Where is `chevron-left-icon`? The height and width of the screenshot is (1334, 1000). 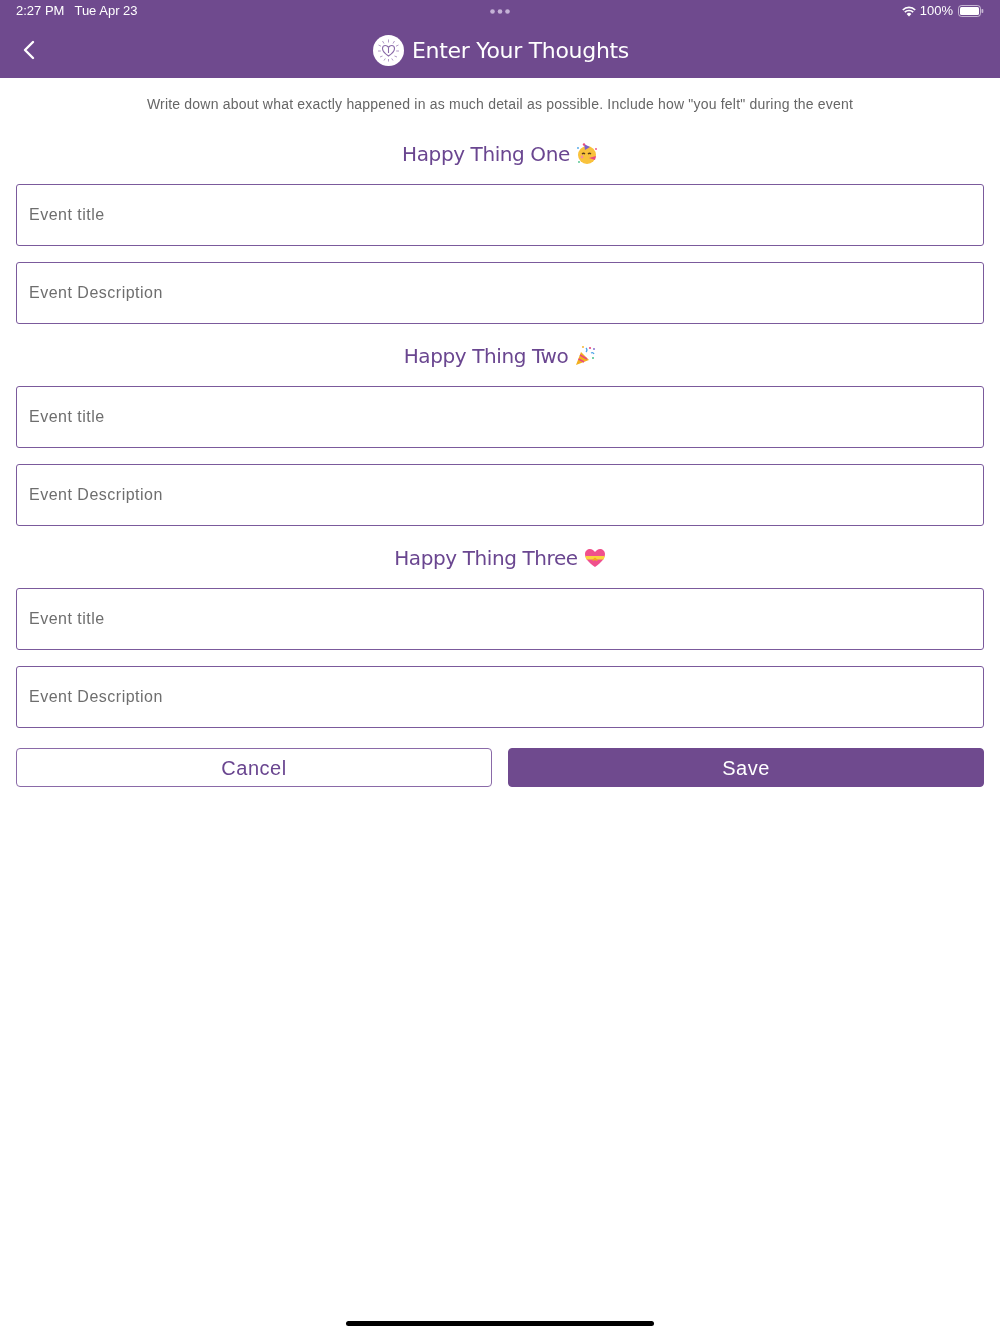
chevron-left-icon is located at coordinates (29, 50).